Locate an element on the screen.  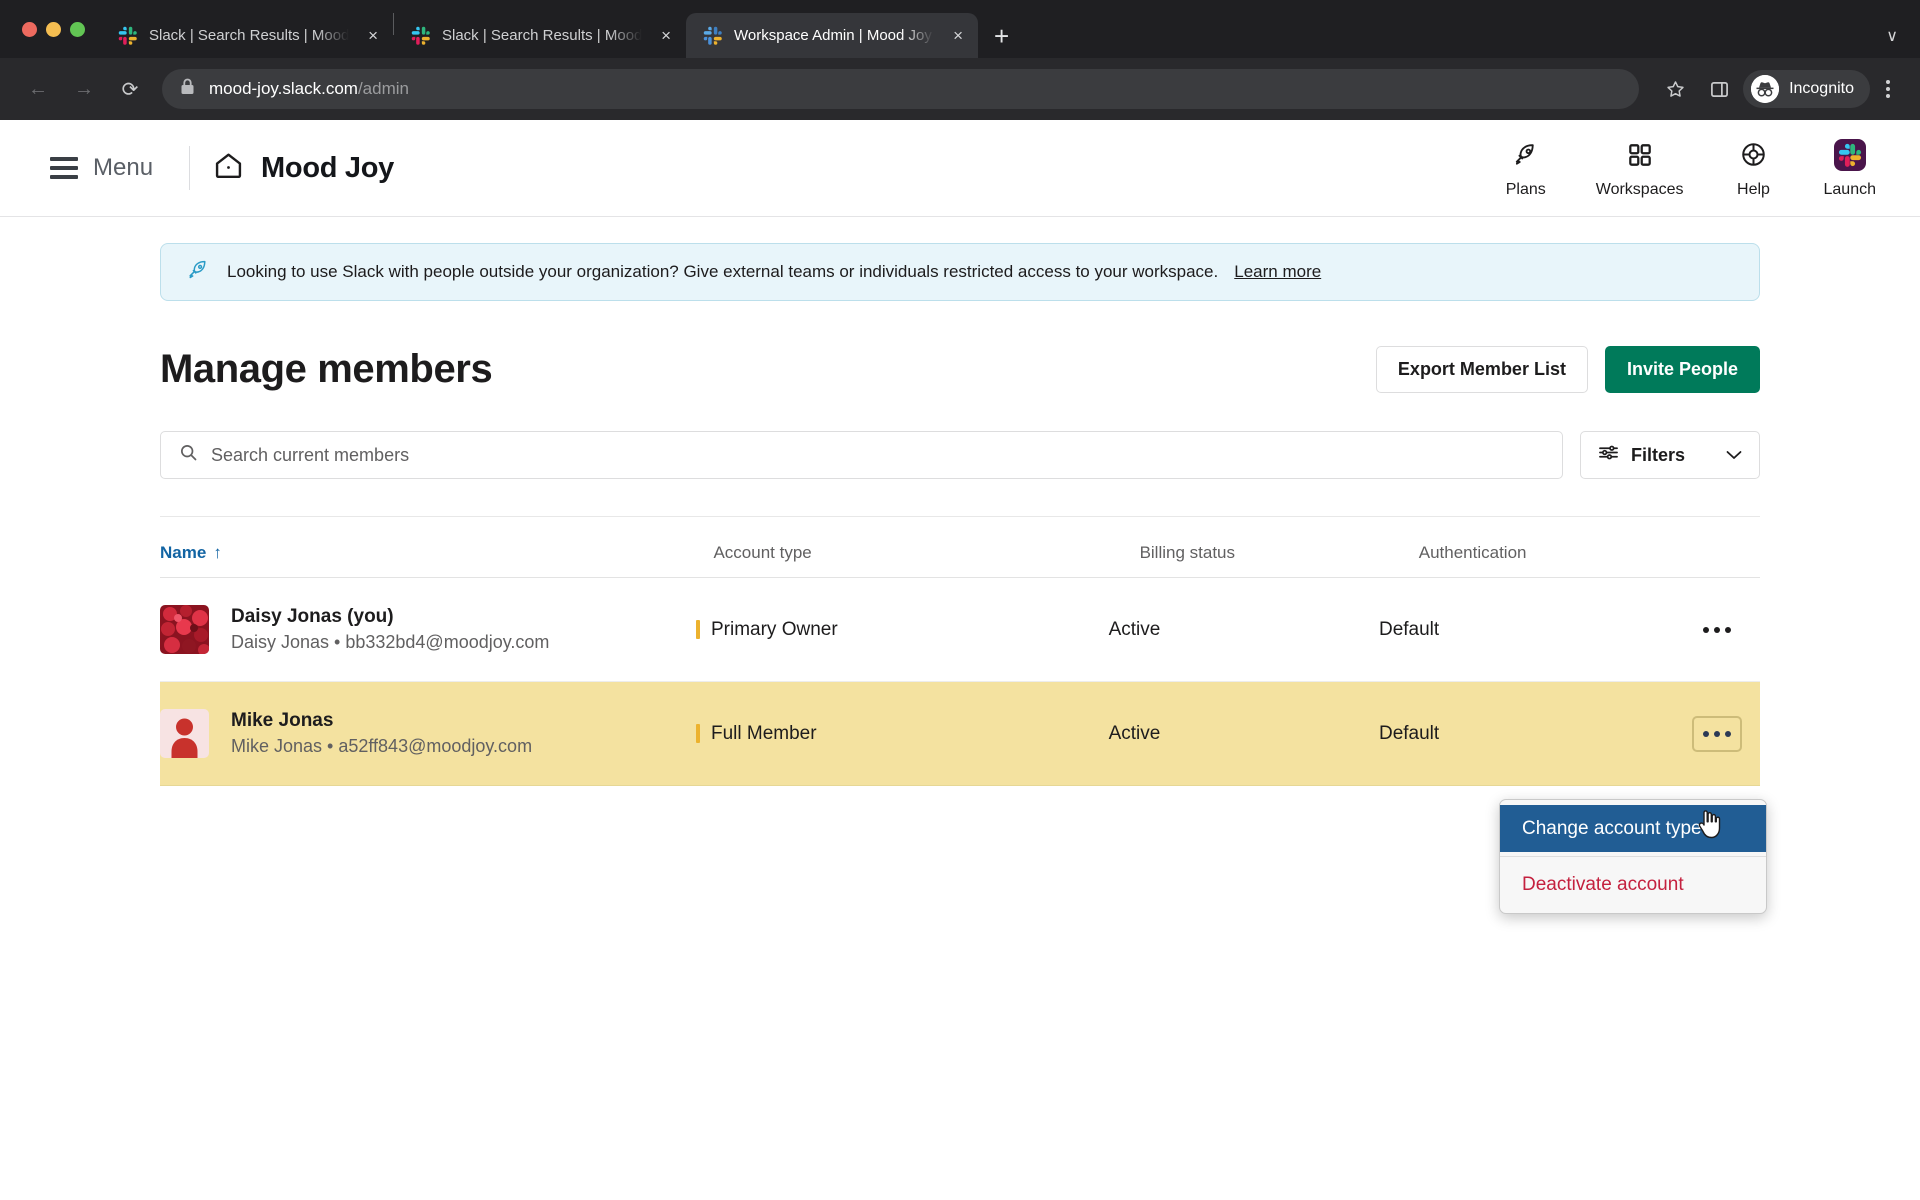
window-controls is located at coordinates (57, 29).